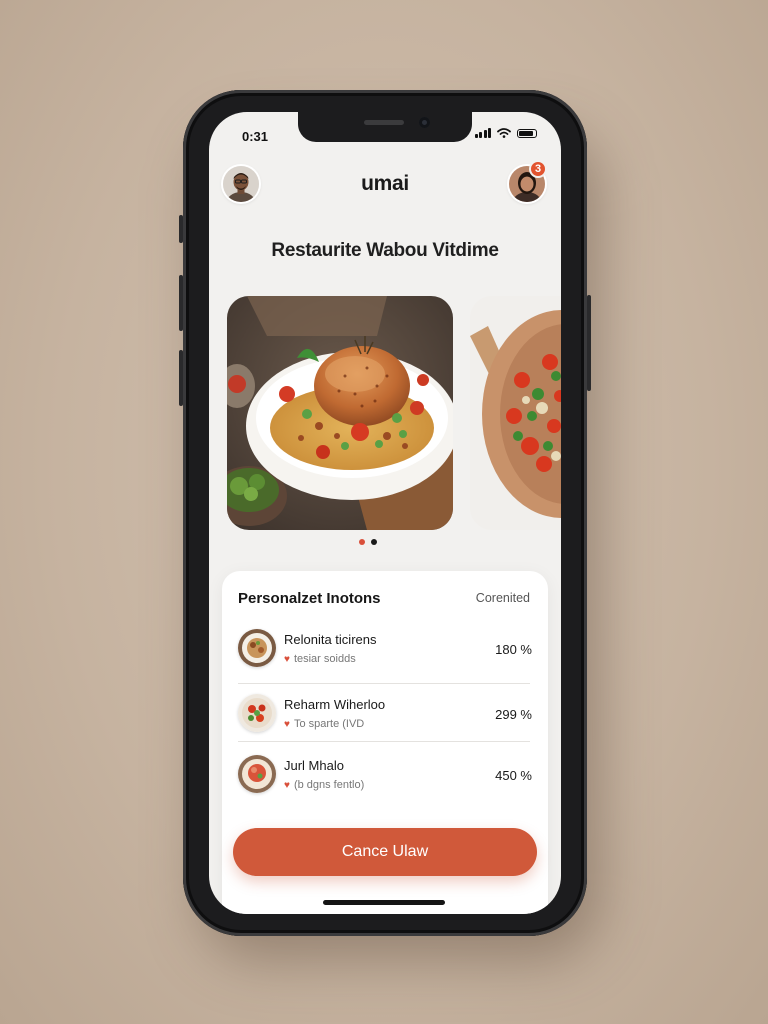 This screenshot has width=768, height=1024. I want to click on dish-sub: ♥ (b dgns fentlo), so click(324, 785).